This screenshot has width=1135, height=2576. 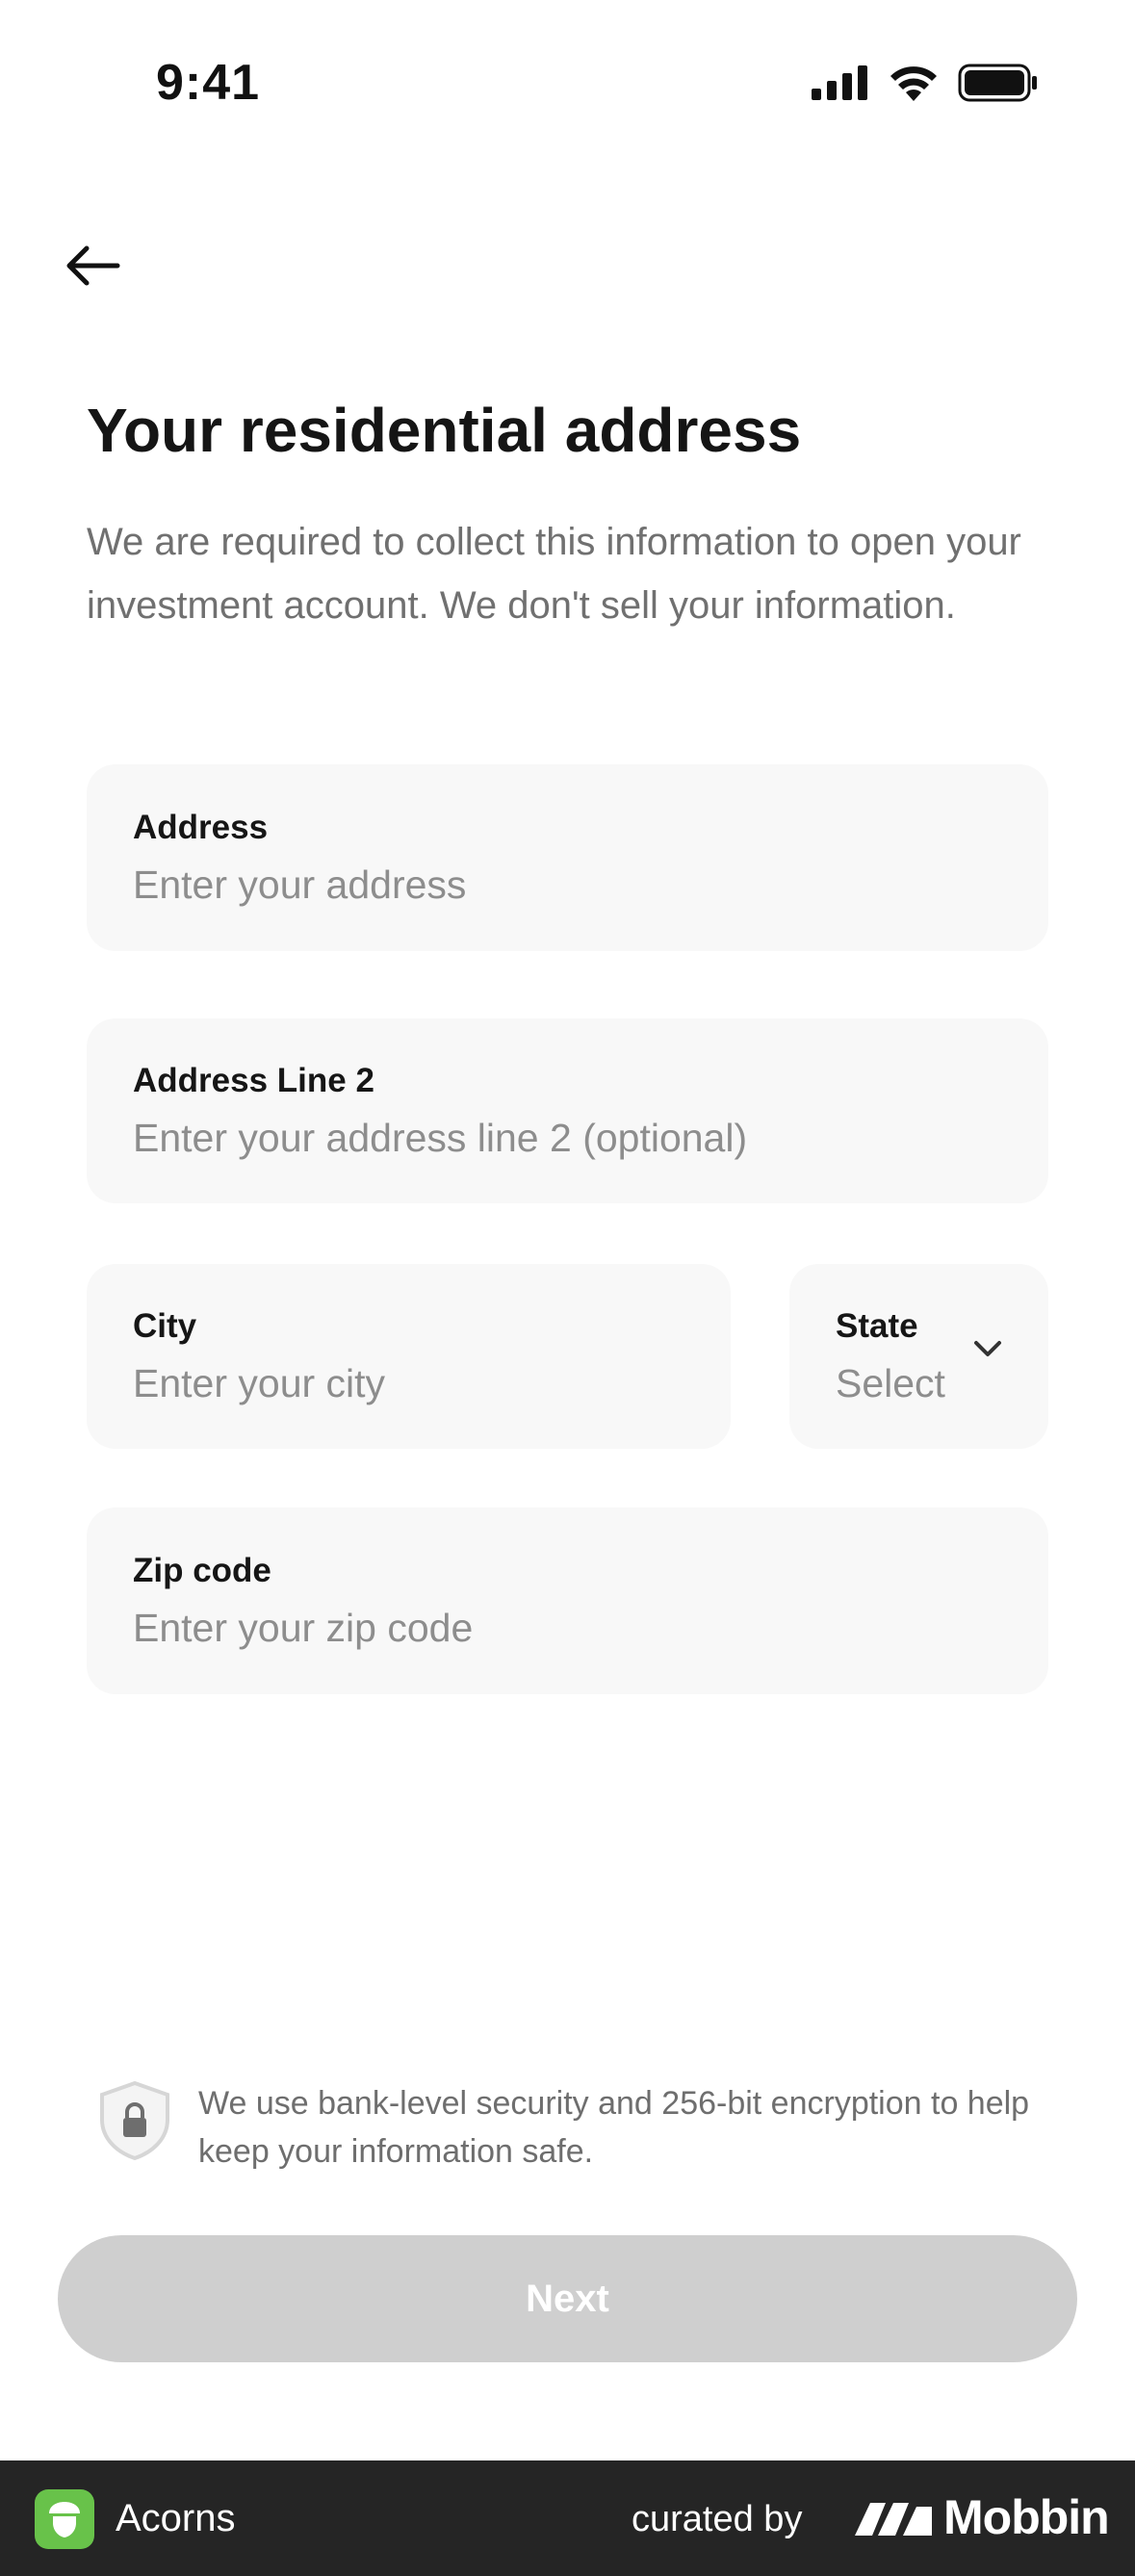 What do you see at coordinates (432, 1383) in the screenshot?
I see `city-input` at bounding box center [432, 1383].